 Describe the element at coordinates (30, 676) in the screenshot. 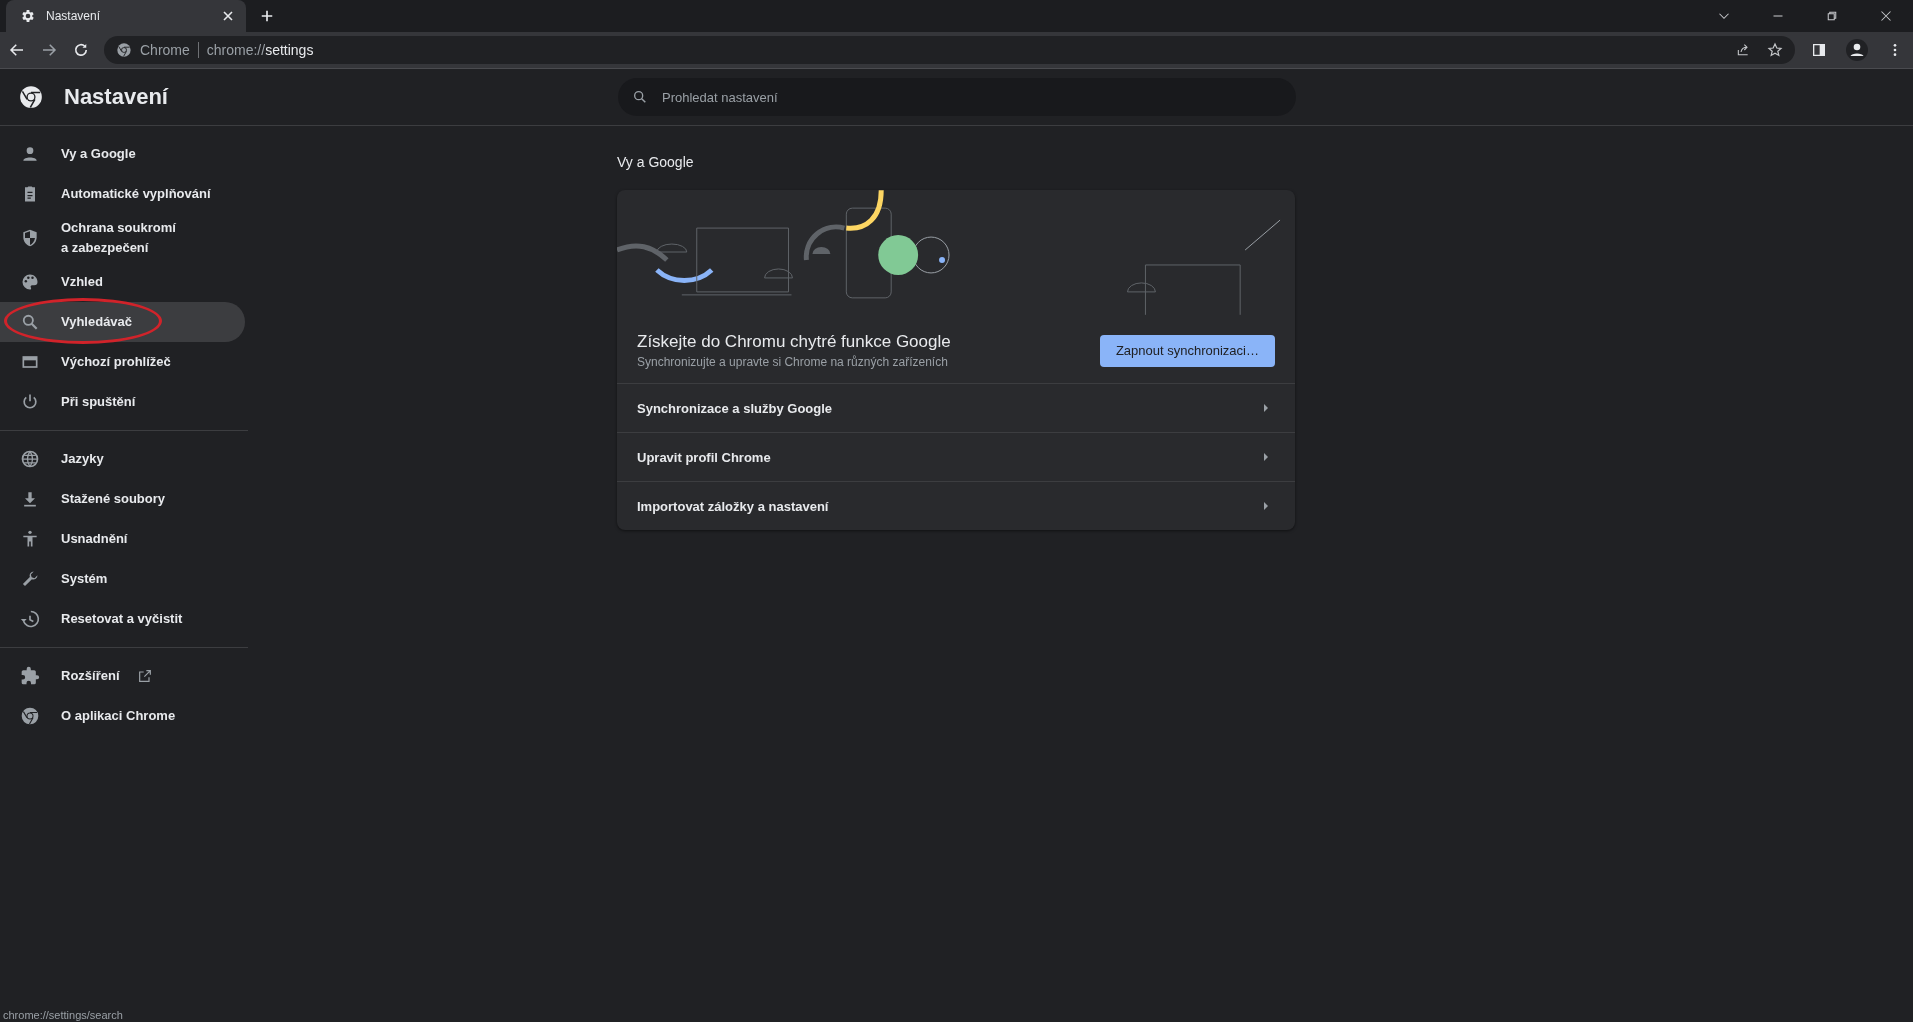

I see `puzzle-icon` at that location.